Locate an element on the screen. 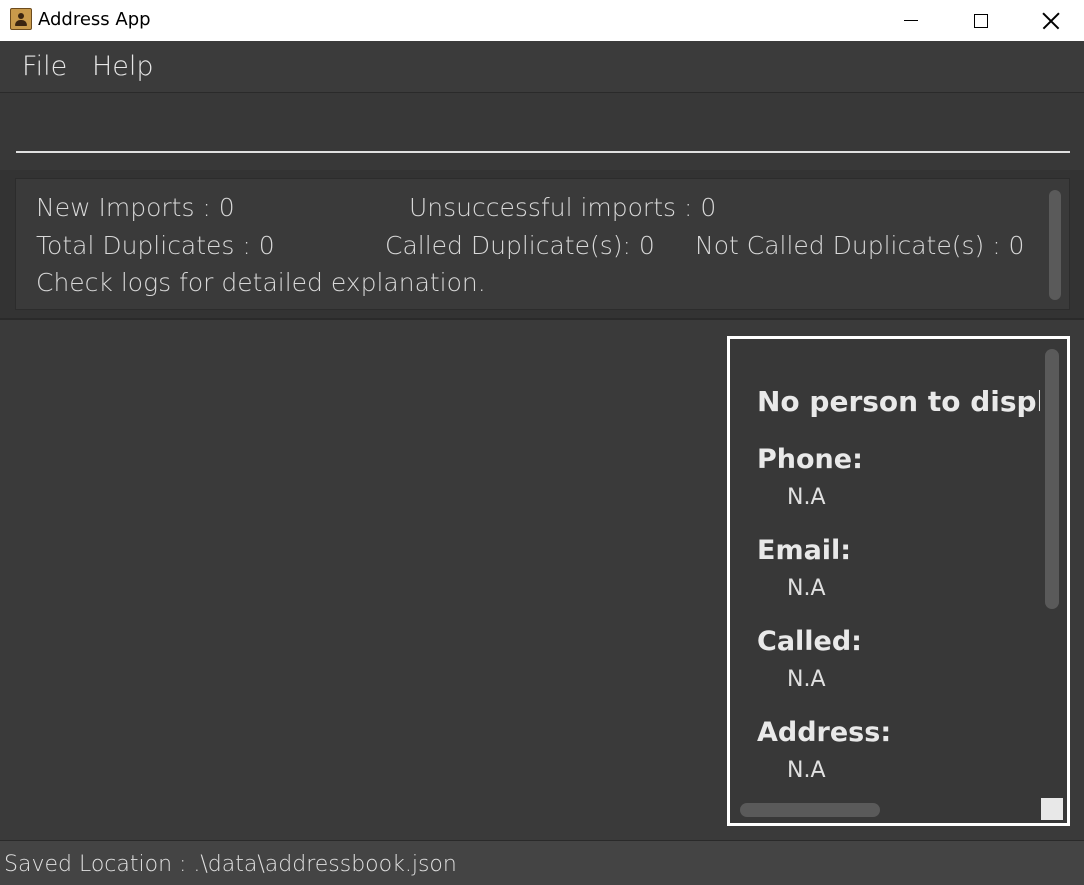 Image resolution: width=1084 pixels, height=885 pixels. saved-location-text: Saved Location : .\data\addressbook.json is located at coordinates (230, 864).